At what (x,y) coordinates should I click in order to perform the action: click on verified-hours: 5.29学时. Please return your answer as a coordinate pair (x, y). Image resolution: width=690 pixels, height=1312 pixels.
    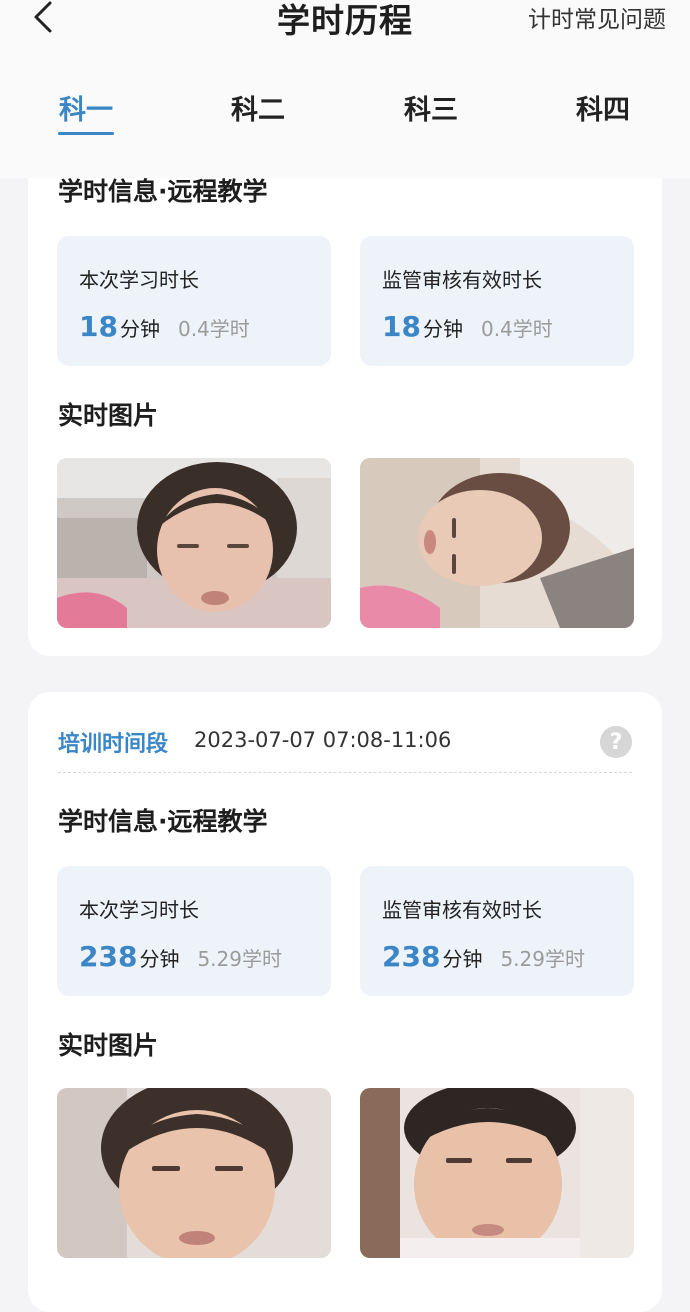
    Looking at the image, I should click on (542, 959).